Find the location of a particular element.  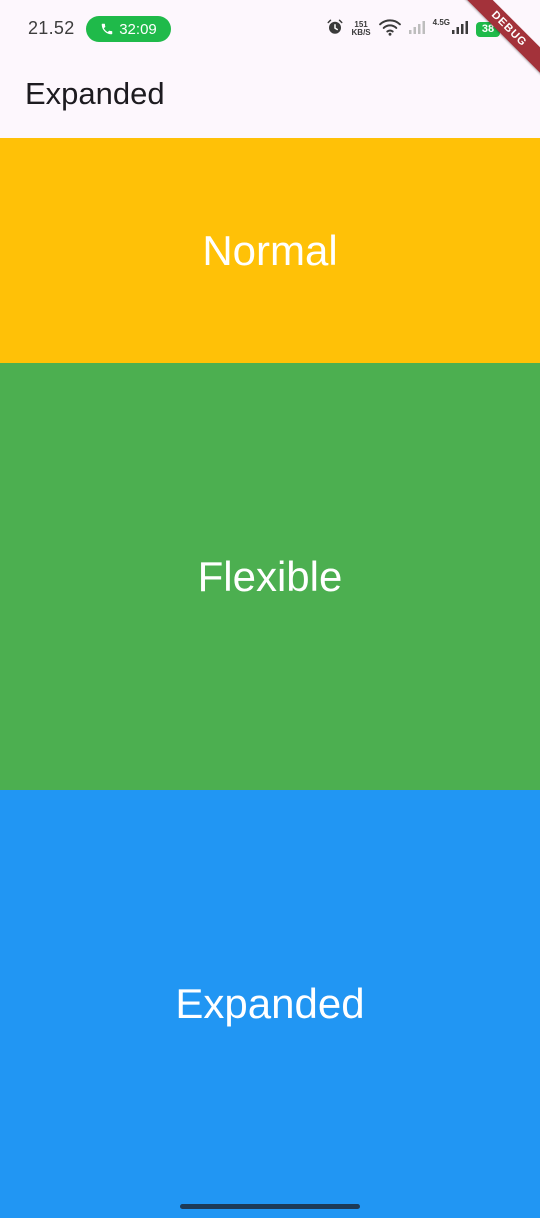

normal-block-label: Normal is located at coordinates (270, 250).